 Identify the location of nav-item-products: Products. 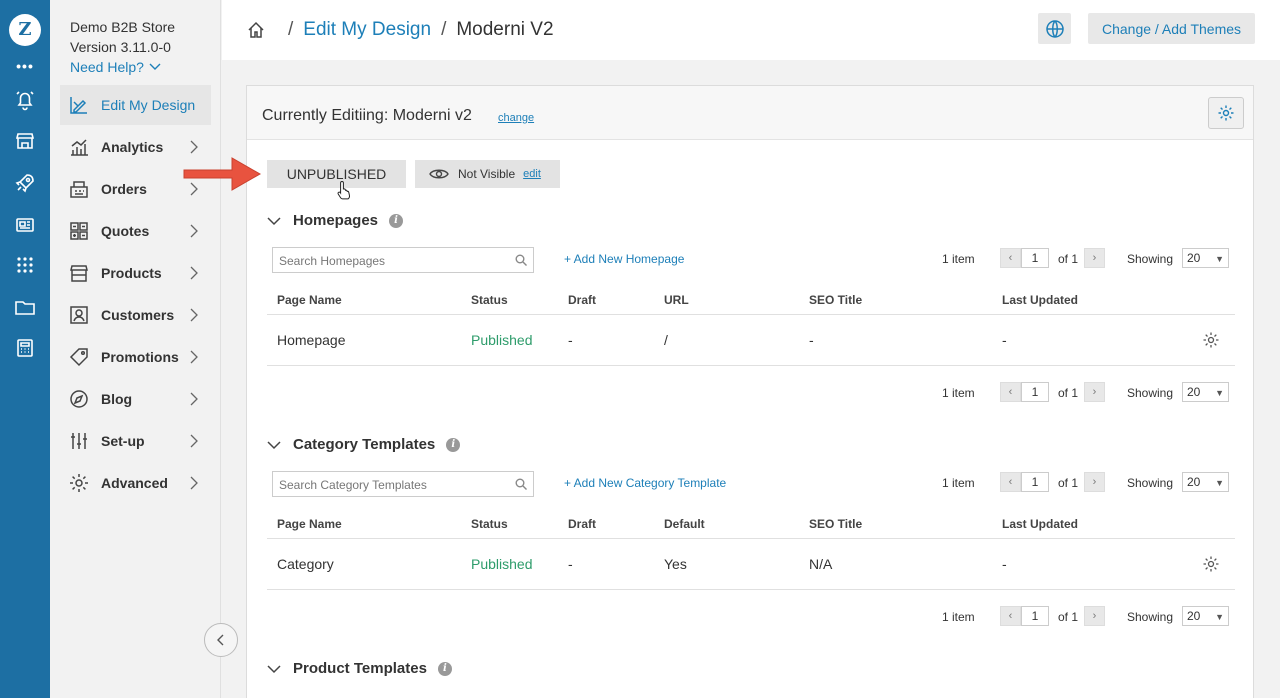
(135, 273).